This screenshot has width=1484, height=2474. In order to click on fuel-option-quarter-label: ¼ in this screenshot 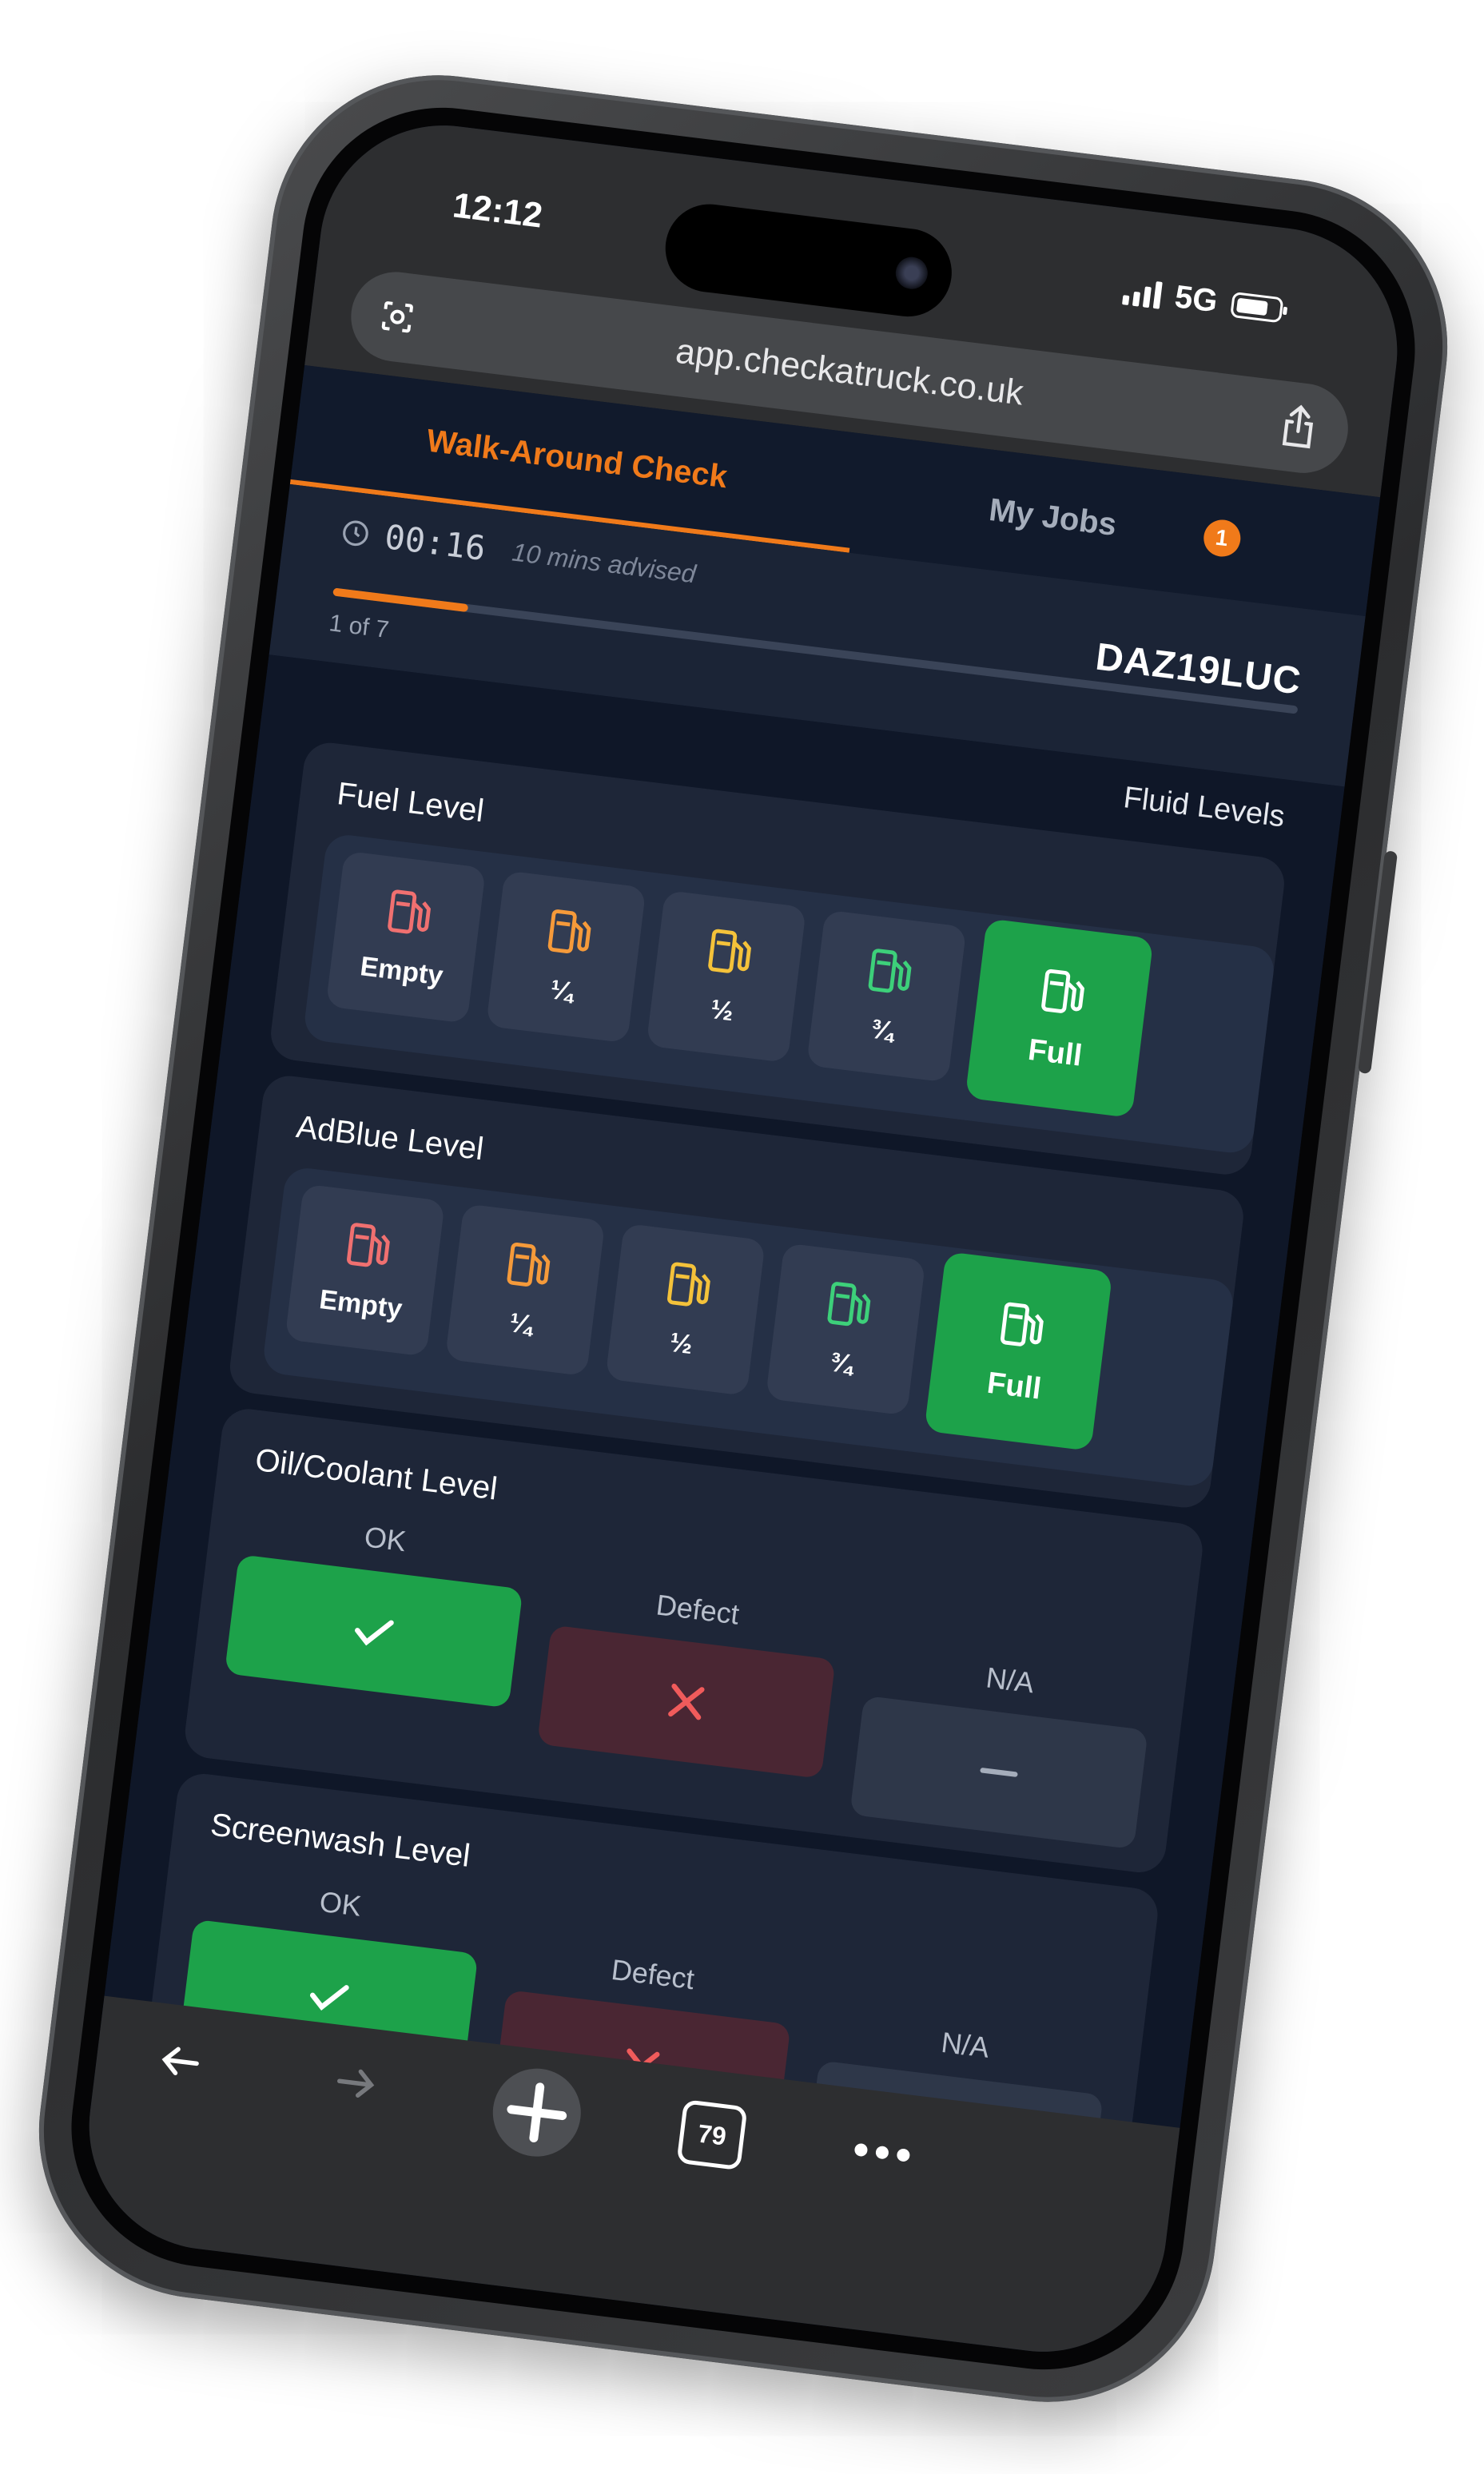, I will do `click(561, 991)`.